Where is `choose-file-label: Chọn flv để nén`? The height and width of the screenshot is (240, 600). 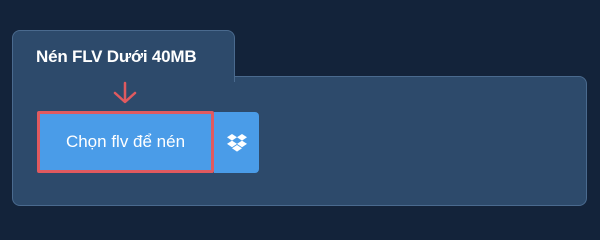
choose-file-label: Chọn flv để nén is located at coordinates (125, 141).